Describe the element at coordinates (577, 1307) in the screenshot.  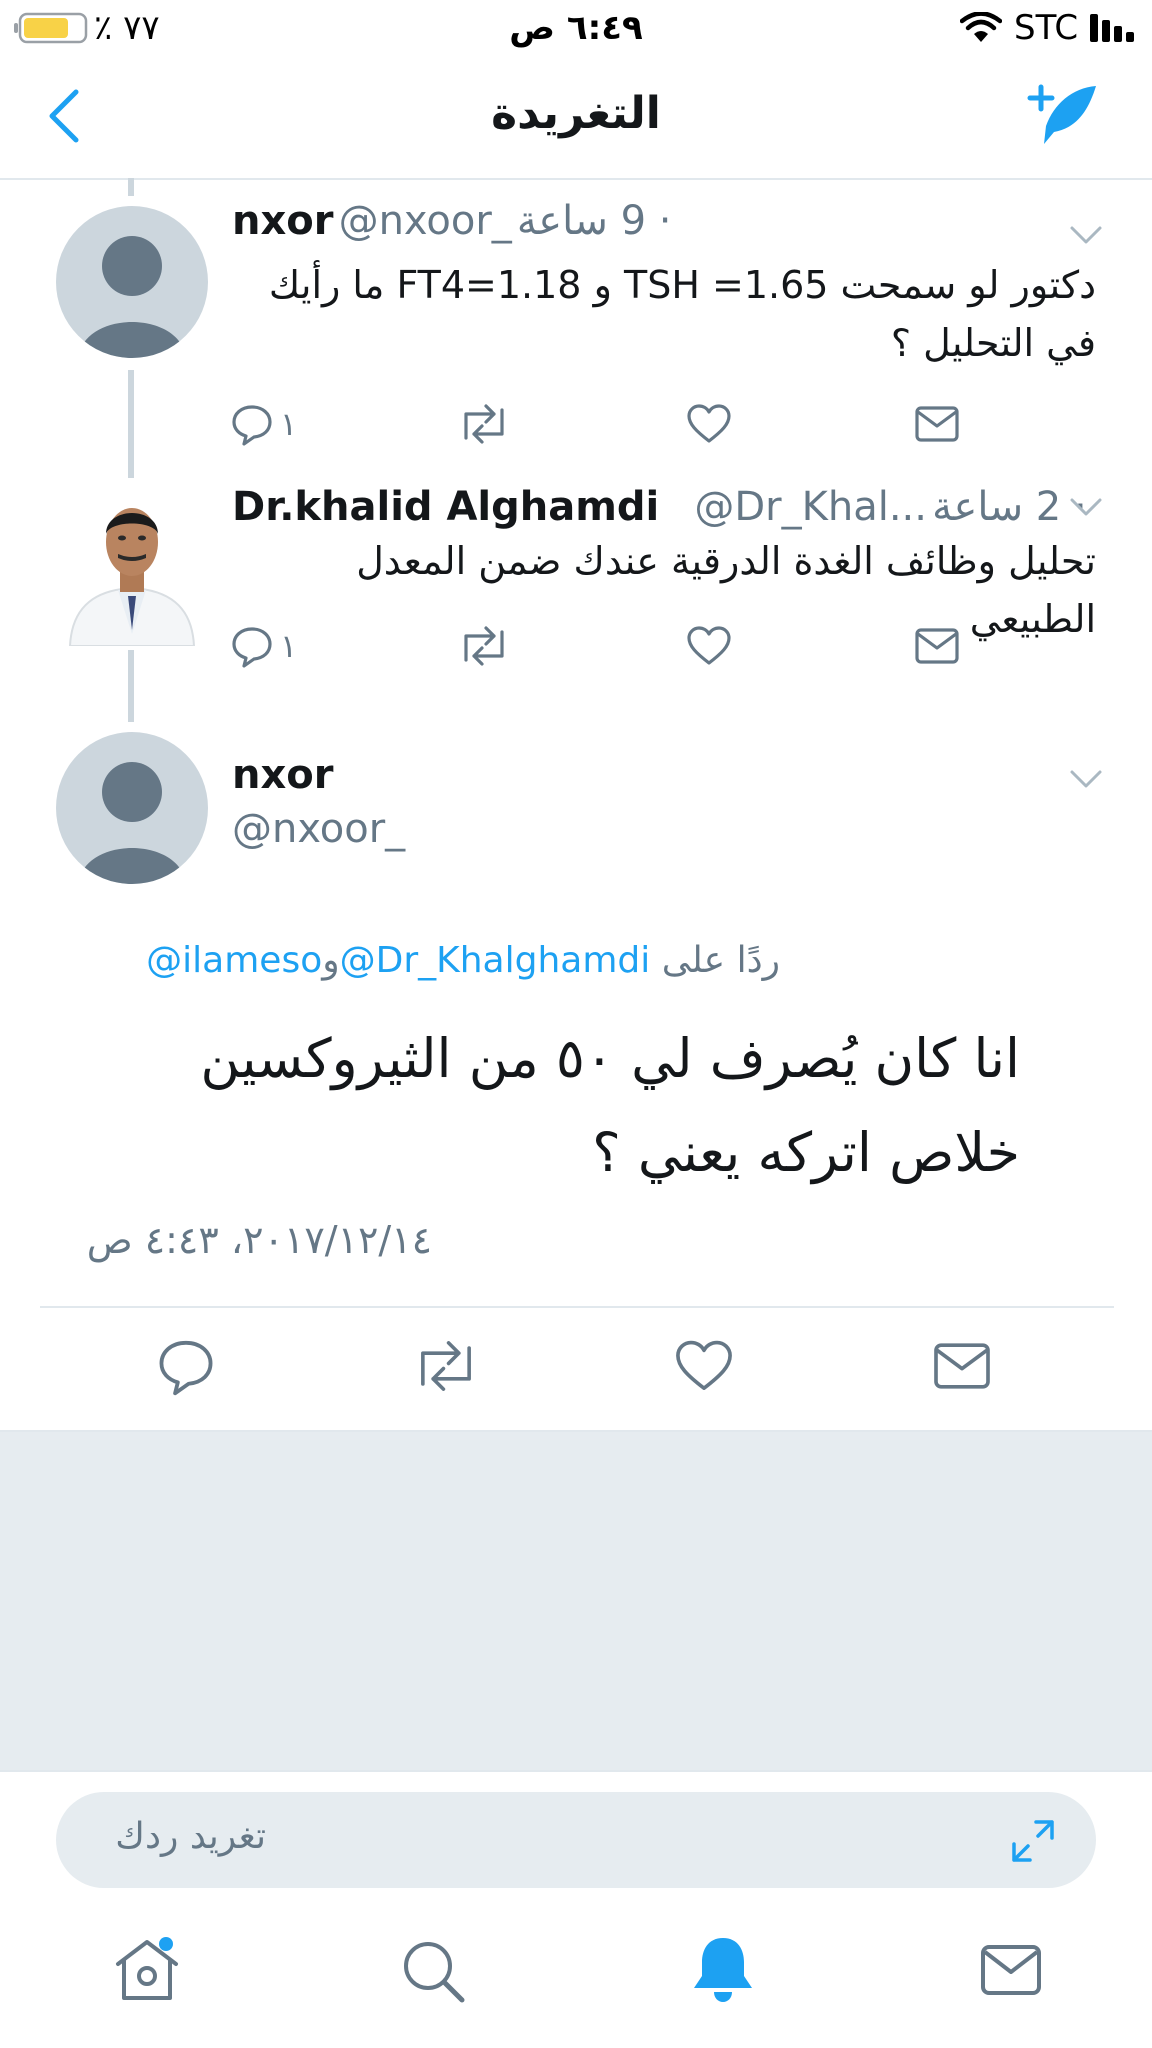
I see `divider` at that location.